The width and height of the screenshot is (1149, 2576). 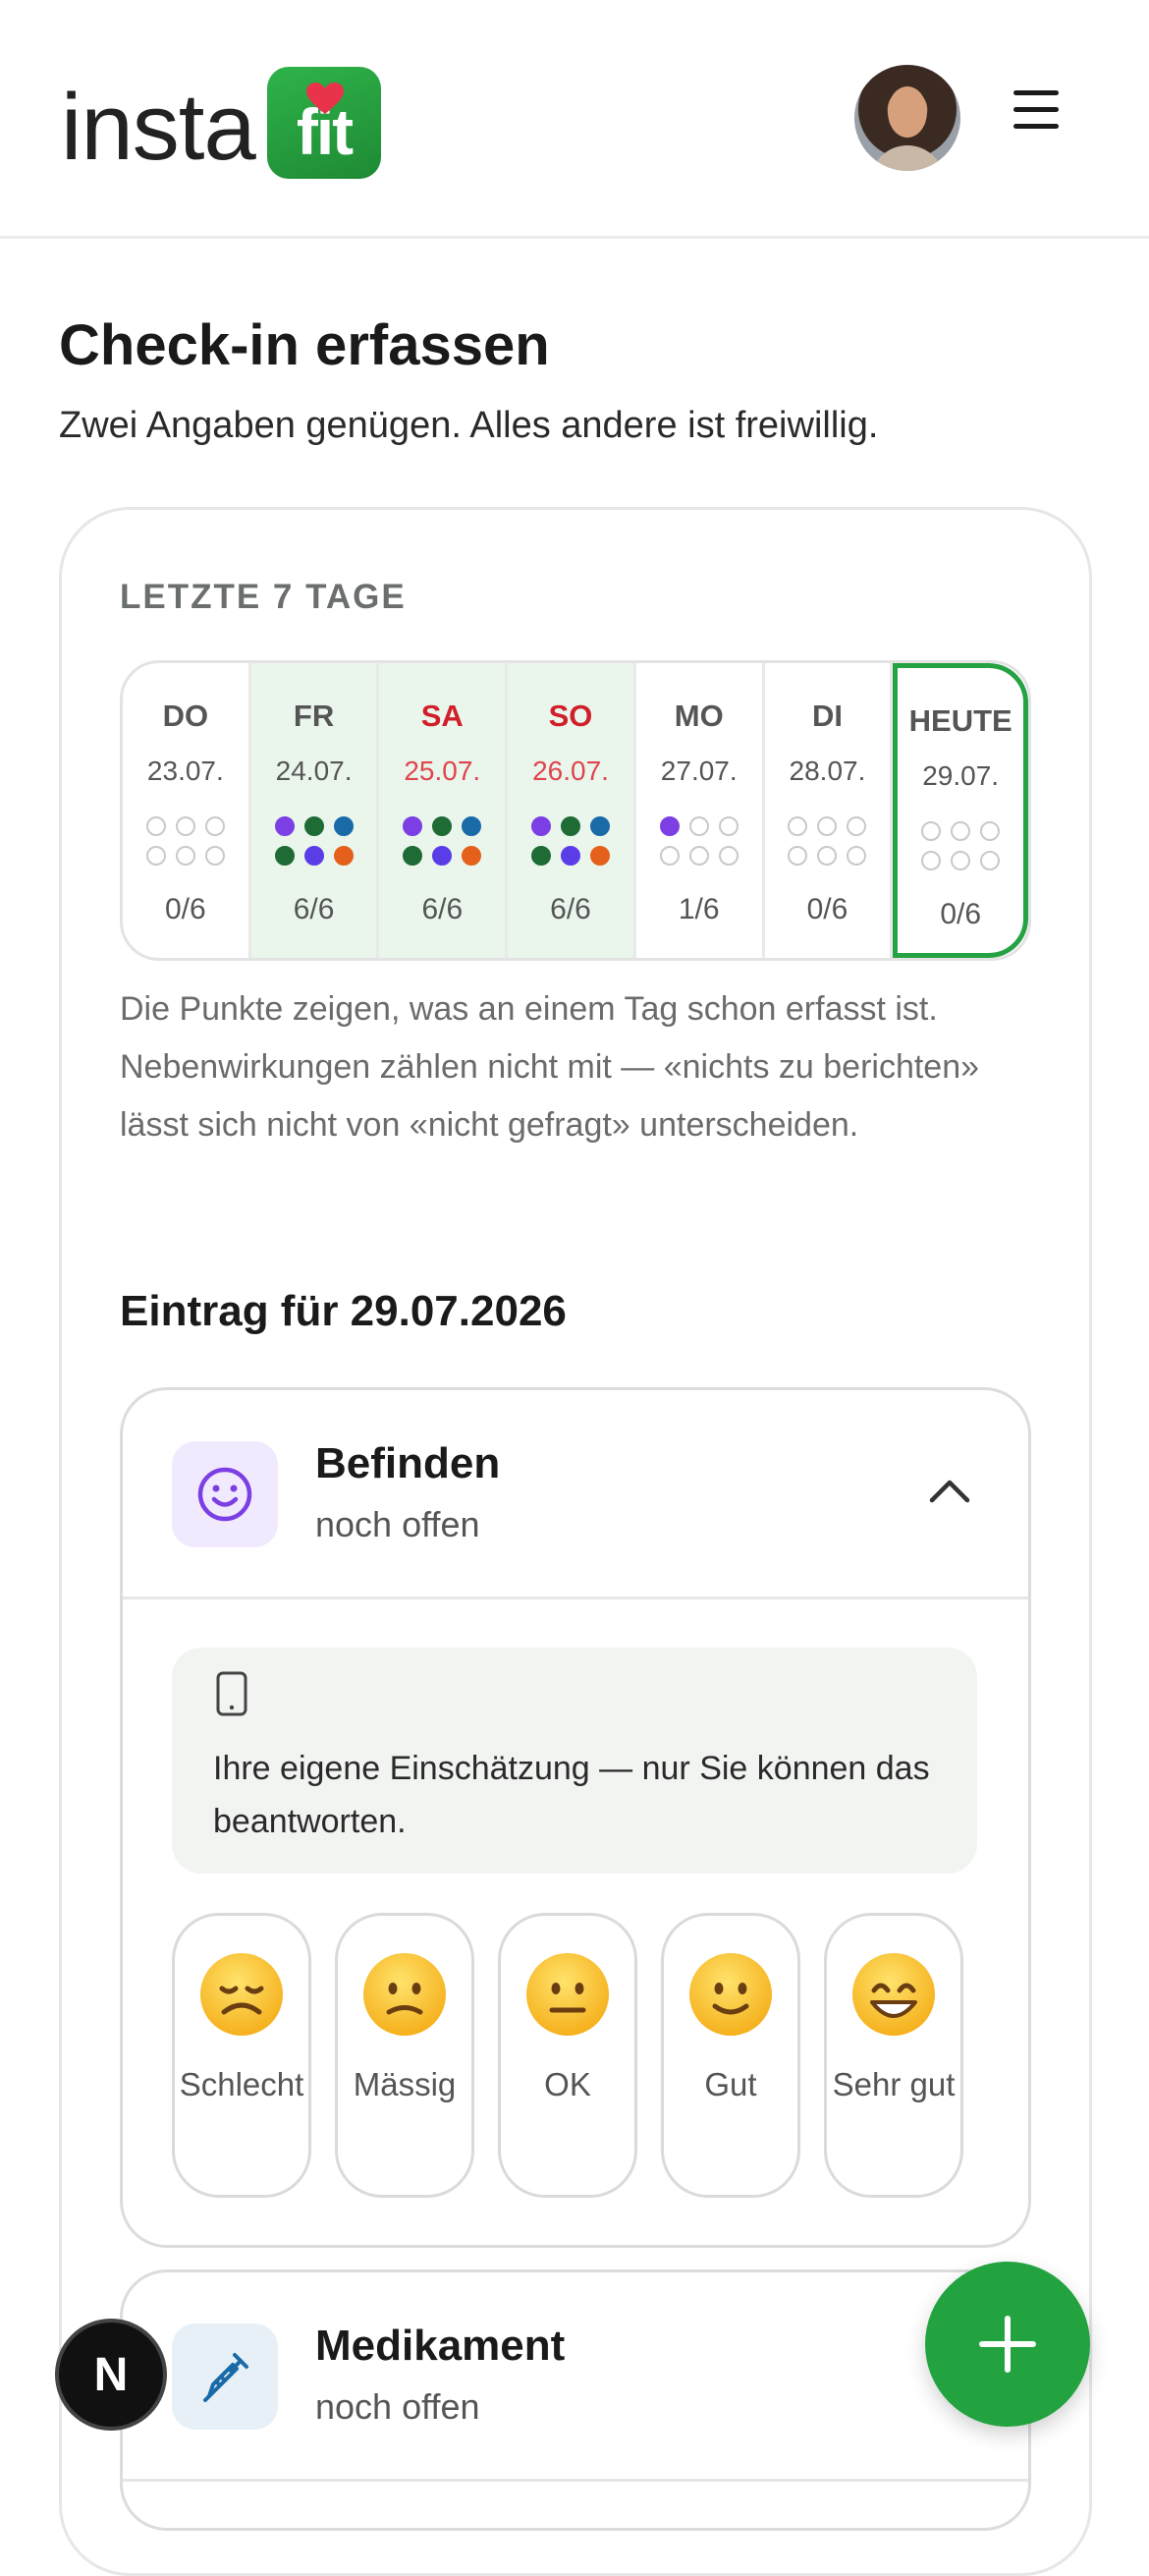 What do you see at coordinates (231, 1693) in the screenshot?
I see `phone-icon` at bounding box center [231, 1693].